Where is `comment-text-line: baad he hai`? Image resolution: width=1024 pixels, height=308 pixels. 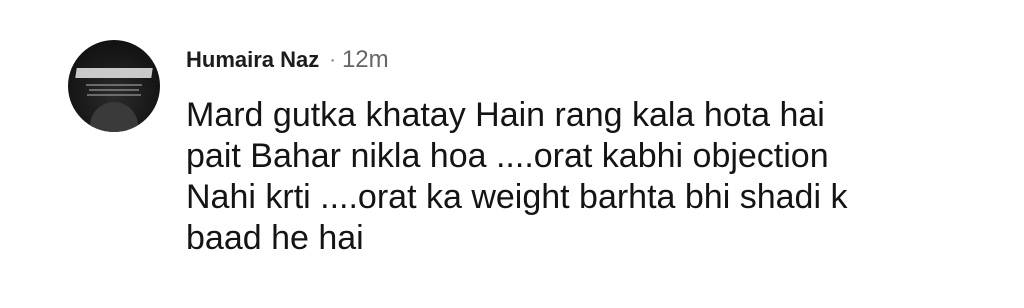
comment-text-line: baad he hai is located at coordinates (275, 238).